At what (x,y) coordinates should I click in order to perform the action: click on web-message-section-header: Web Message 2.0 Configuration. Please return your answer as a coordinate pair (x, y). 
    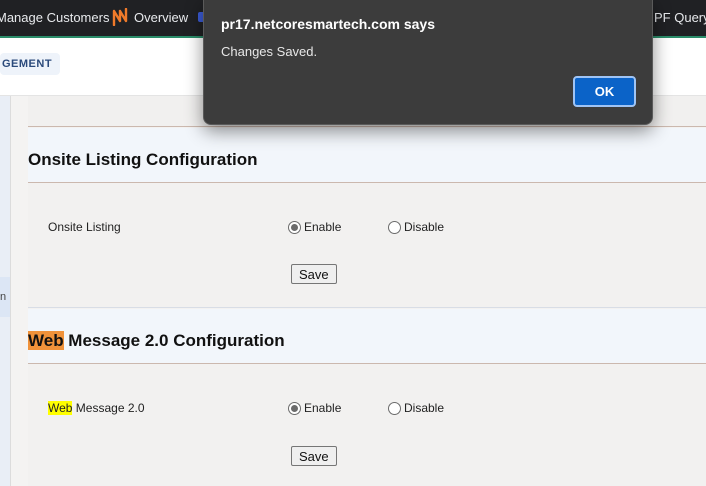
    Looking at the image, I should click on (367, 336).